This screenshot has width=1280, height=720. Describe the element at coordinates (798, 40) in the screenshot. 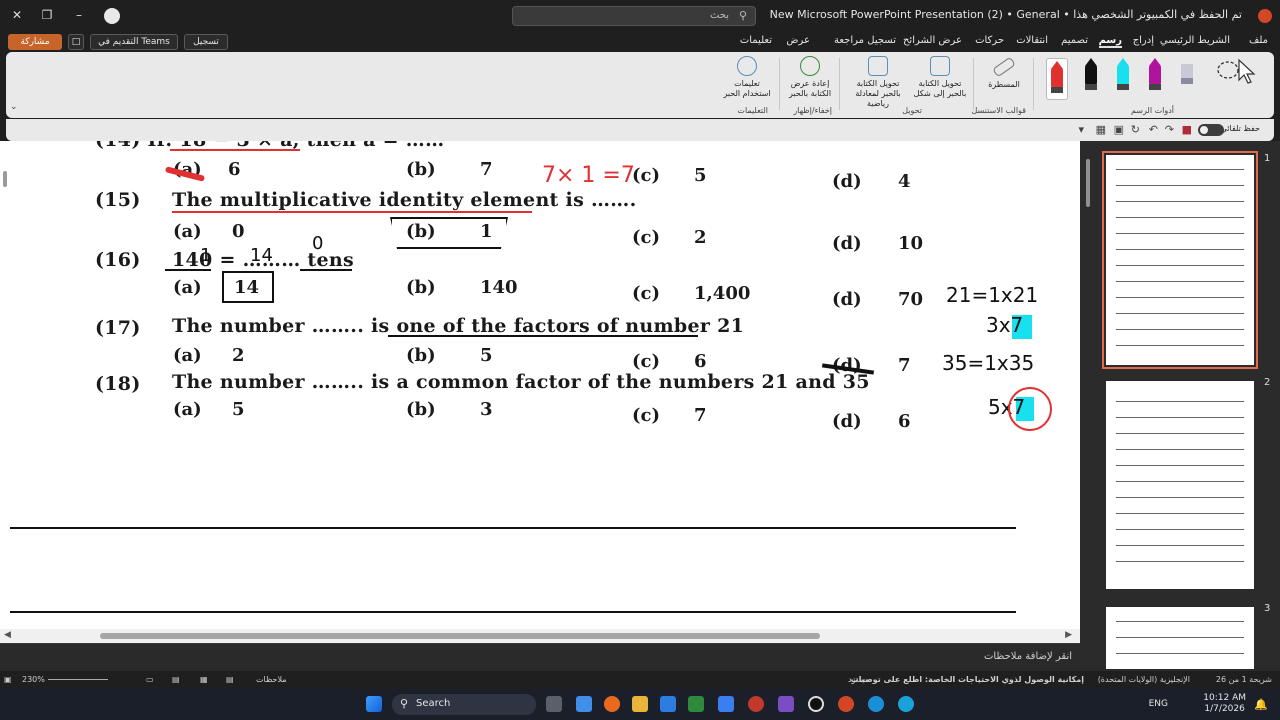

I see `tab-view: عرض` at that location.